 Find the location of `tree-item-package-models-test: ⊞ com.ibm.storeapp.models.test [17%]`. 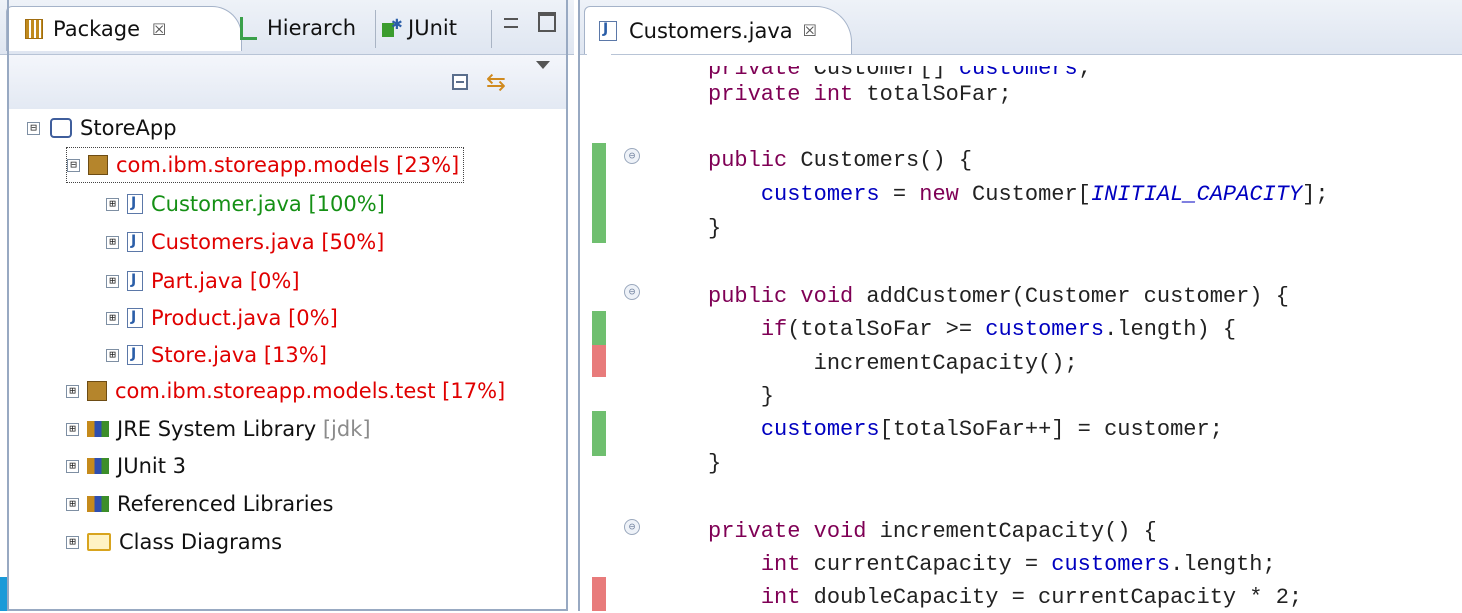

tree-item-package-models-test: ⊞ com.ibm.storeapp.models.test [17%] is located at coordinates (285, 391).